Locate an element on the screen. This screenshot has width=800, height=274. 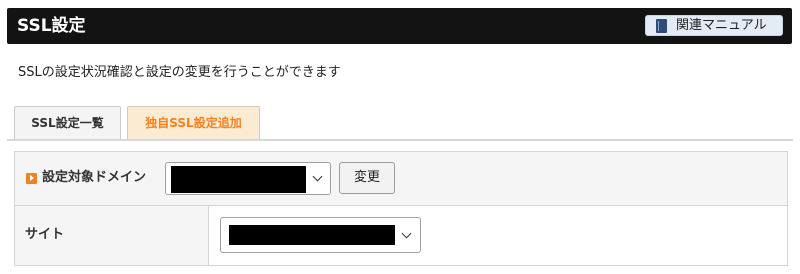
domain-select is located at coordinates (248, 178).